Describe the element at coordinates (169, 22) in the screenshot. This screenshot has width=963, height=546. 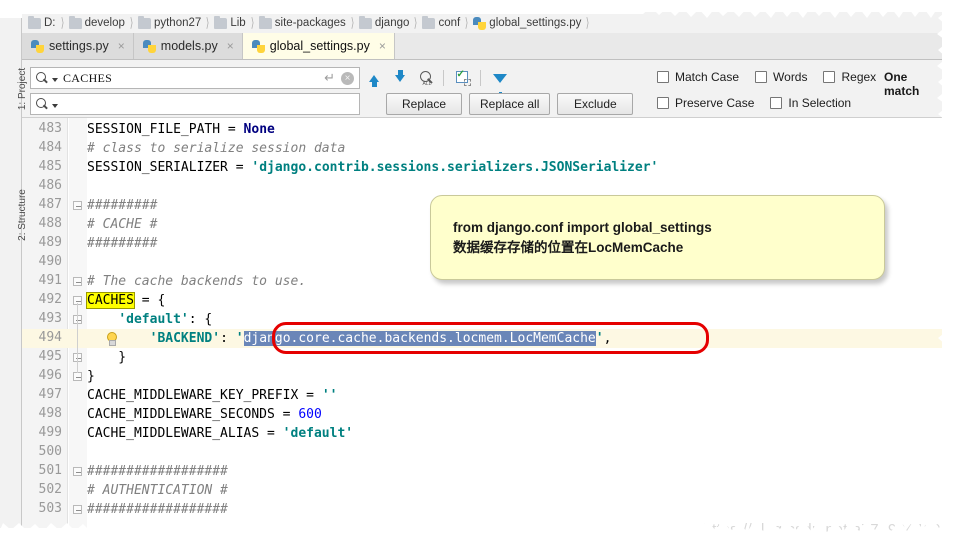
I see `breadcrumb-item-python27: python27` at that location.